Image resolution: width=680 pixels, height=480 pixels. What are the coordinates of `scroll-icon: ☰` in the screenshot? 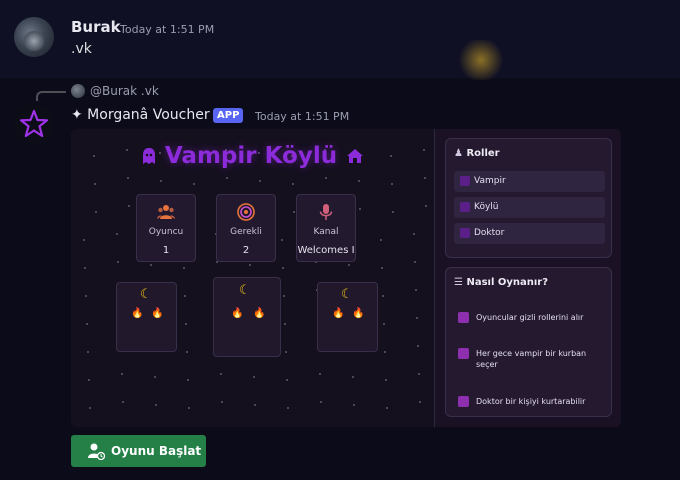 It's located at (458, 282).